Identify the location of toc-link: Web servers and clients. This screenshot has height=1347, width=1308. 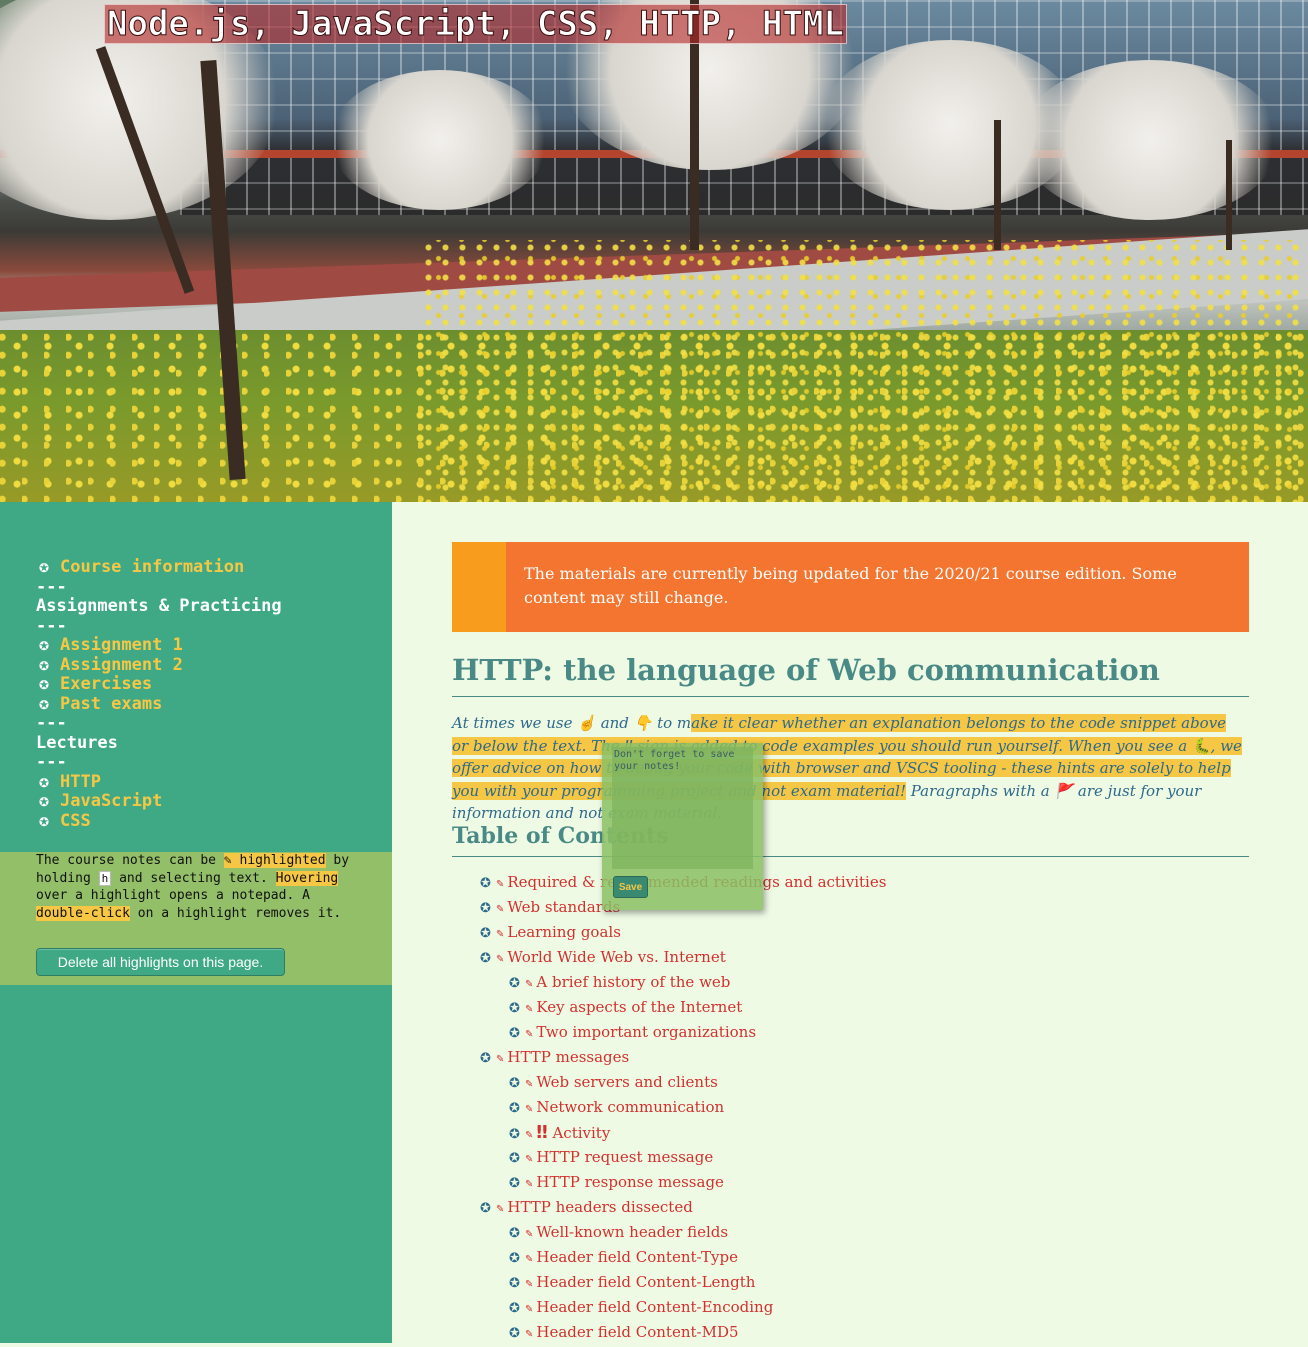
(626, 1082).